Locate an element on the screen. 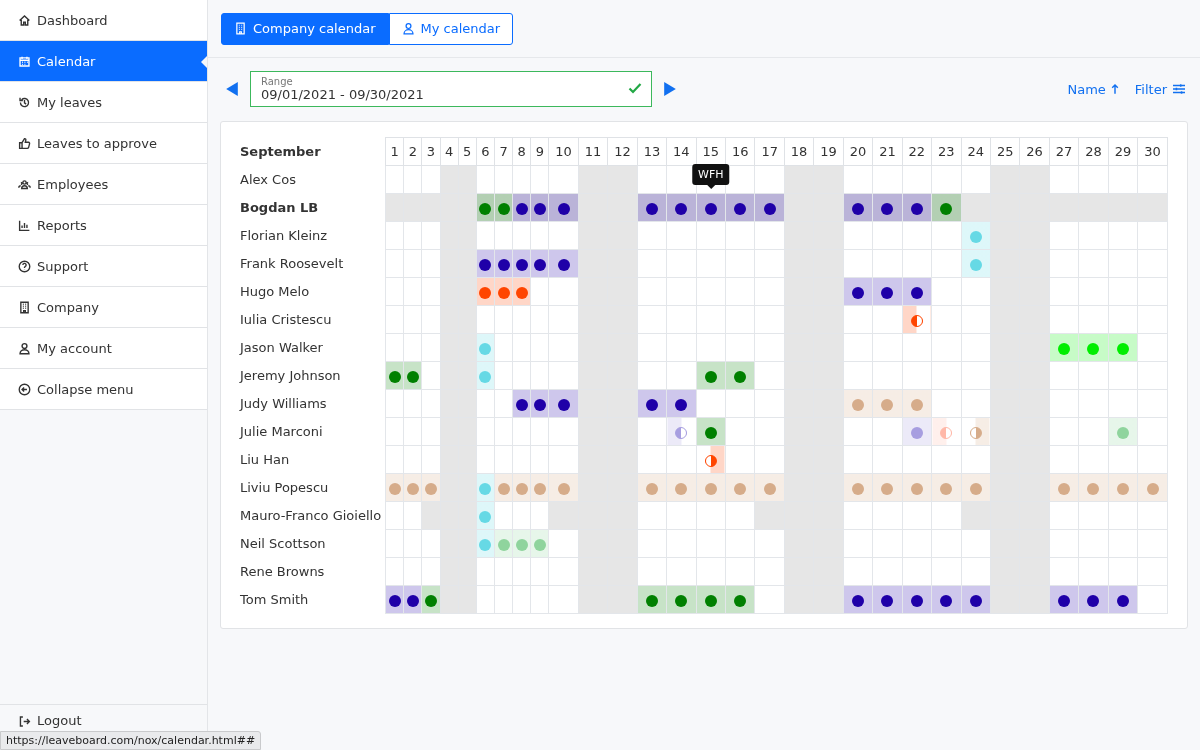 This screenshot has width=1200, height=750. sidebar-item: Leaves to approve is located at coordinates (103, 143).